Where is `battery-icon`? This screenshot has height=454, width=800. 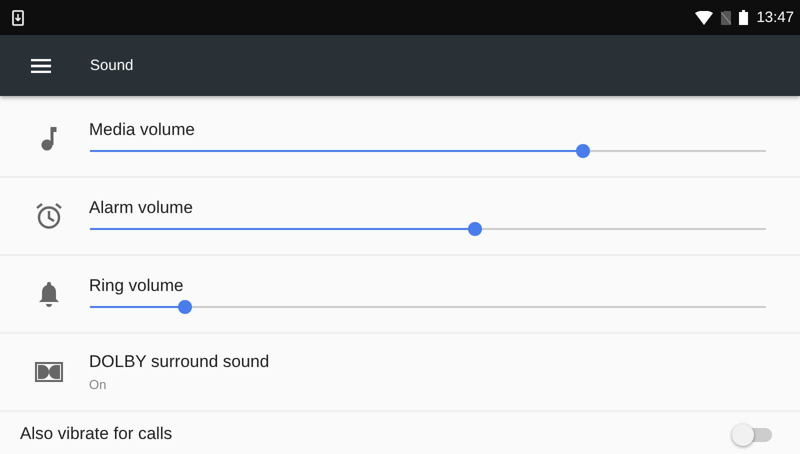
battery-icon is located at coordinates (743, 17).